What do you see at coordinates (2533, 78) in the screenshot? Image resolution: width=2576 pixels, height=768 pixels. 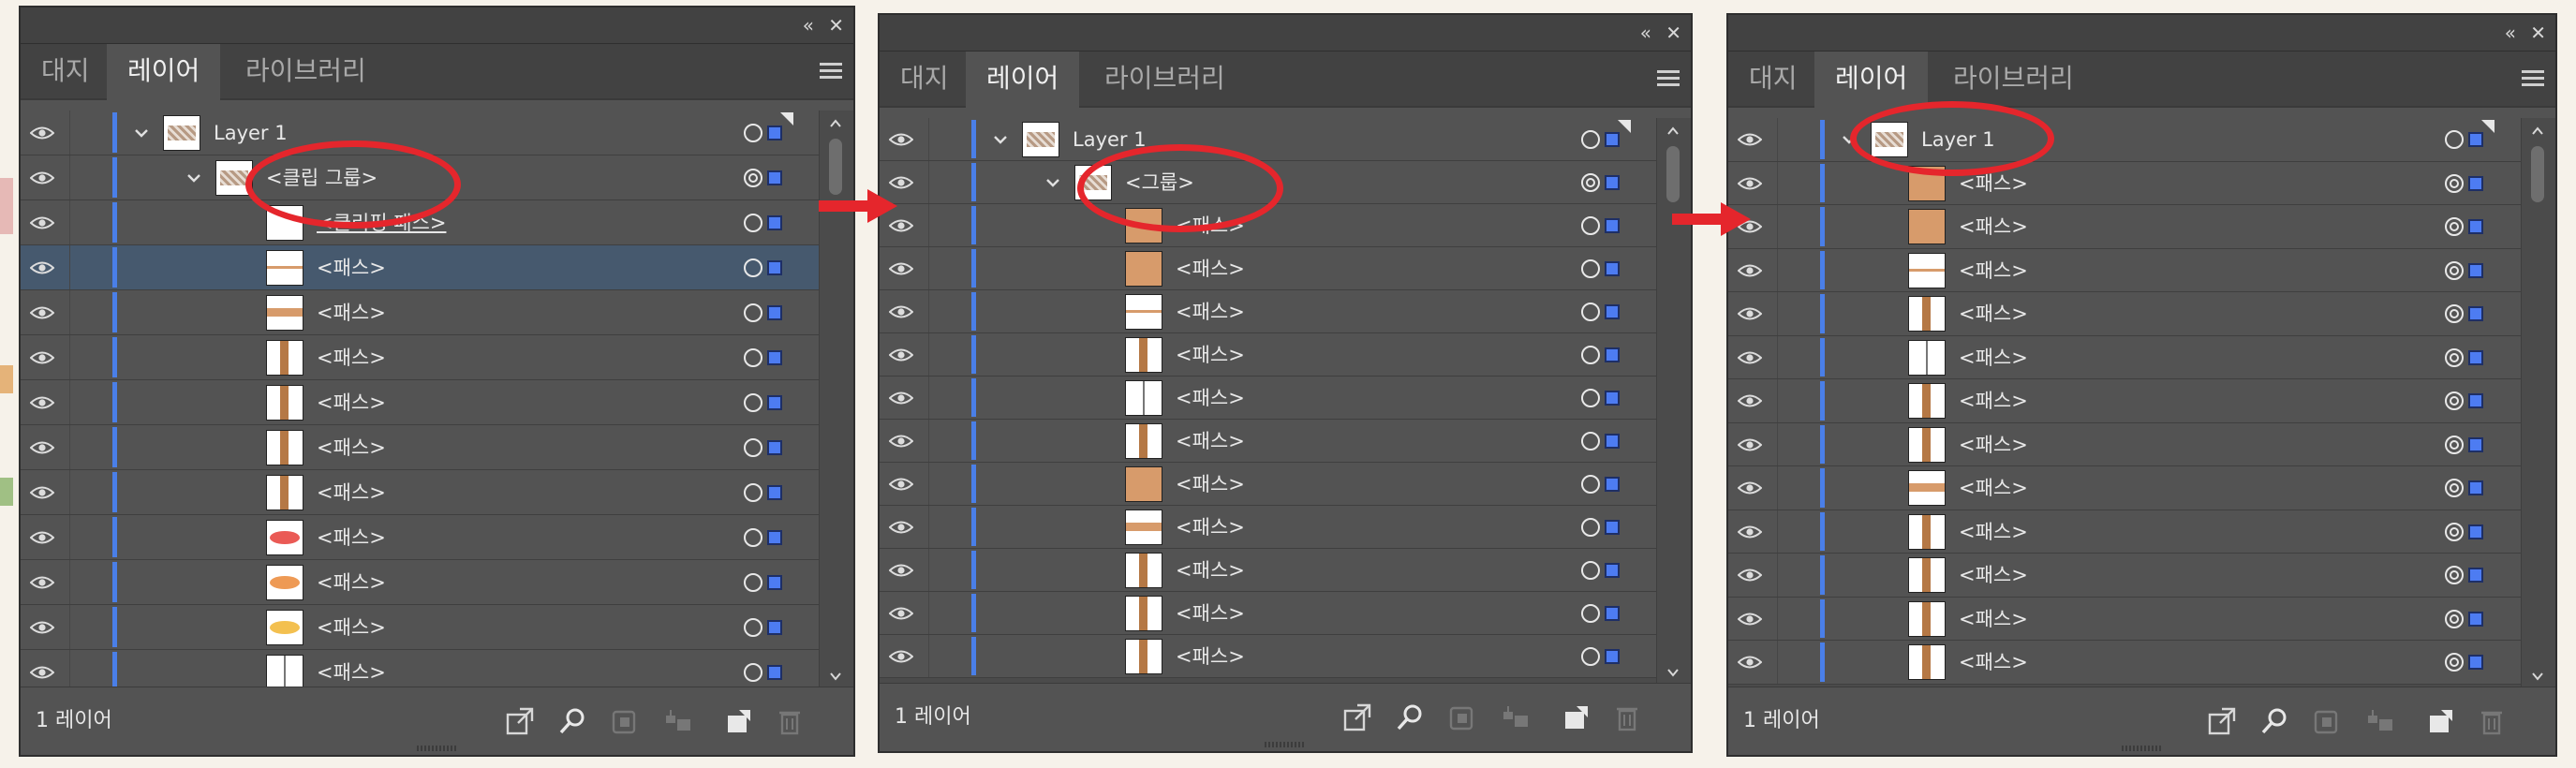 I see `panel-menu-icon` at bounding box center [2533, 78].